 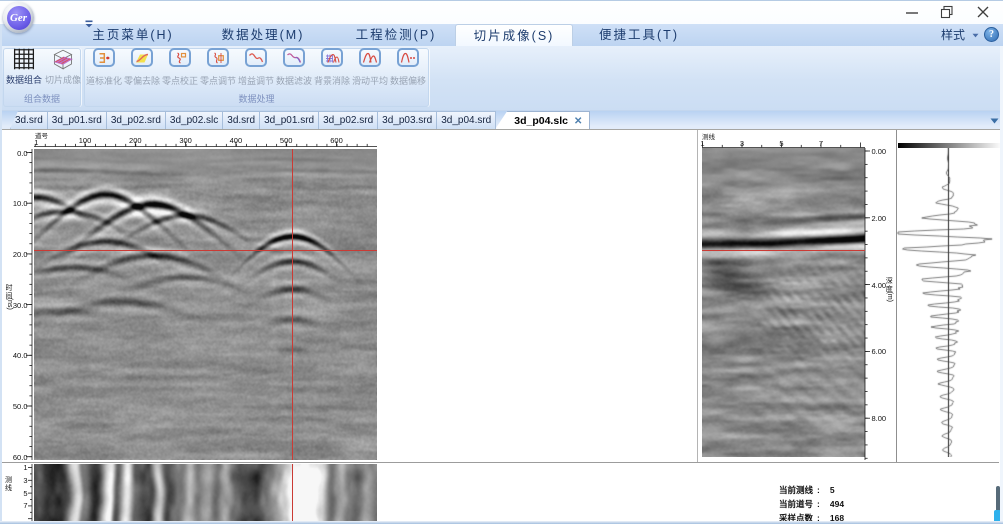 I want to click on moving-average-icon, so click(x=370, y=57).